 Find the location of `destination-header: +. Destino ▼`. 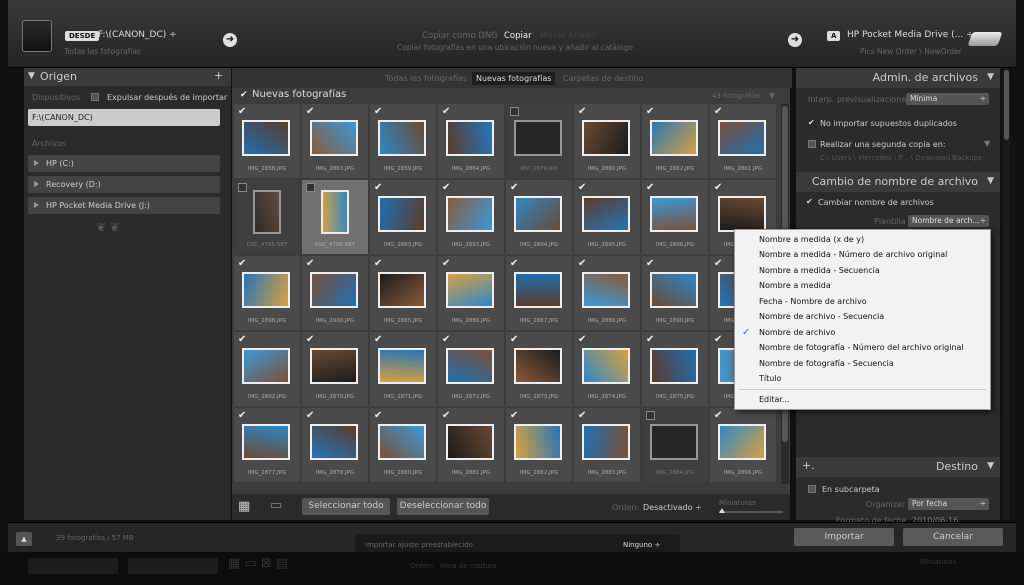

destination-header: +. Destino ▼ is located at coordinates (898, 467).